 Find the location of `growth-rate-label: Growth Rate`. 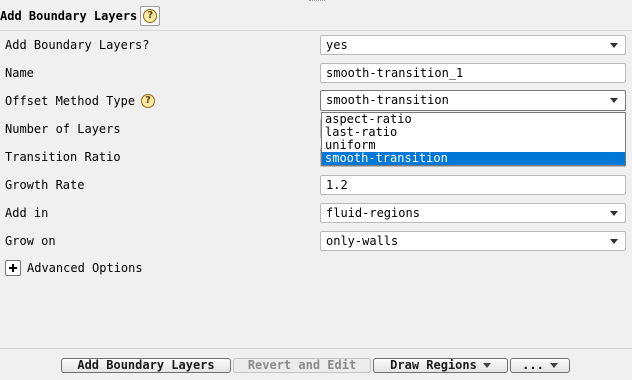

growth-rate-label: Growth Rate is located at coordinates (45, 185).